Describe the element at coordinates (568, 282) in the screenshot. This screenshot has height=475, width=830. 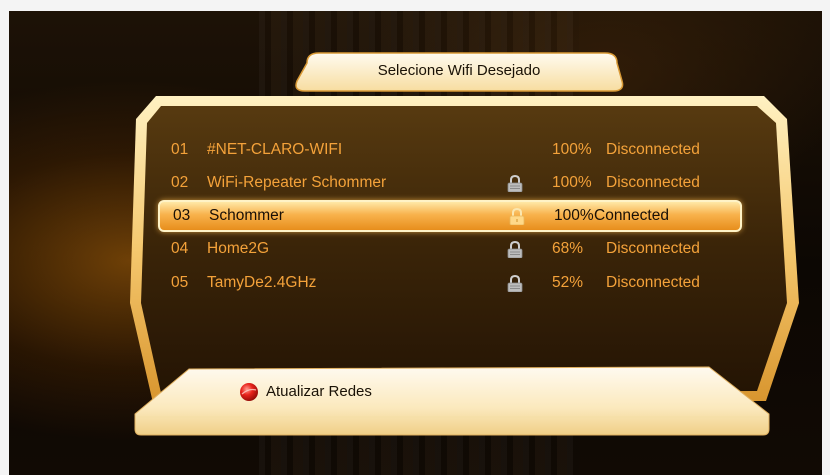
I see `network-signal: 52%` at that location.